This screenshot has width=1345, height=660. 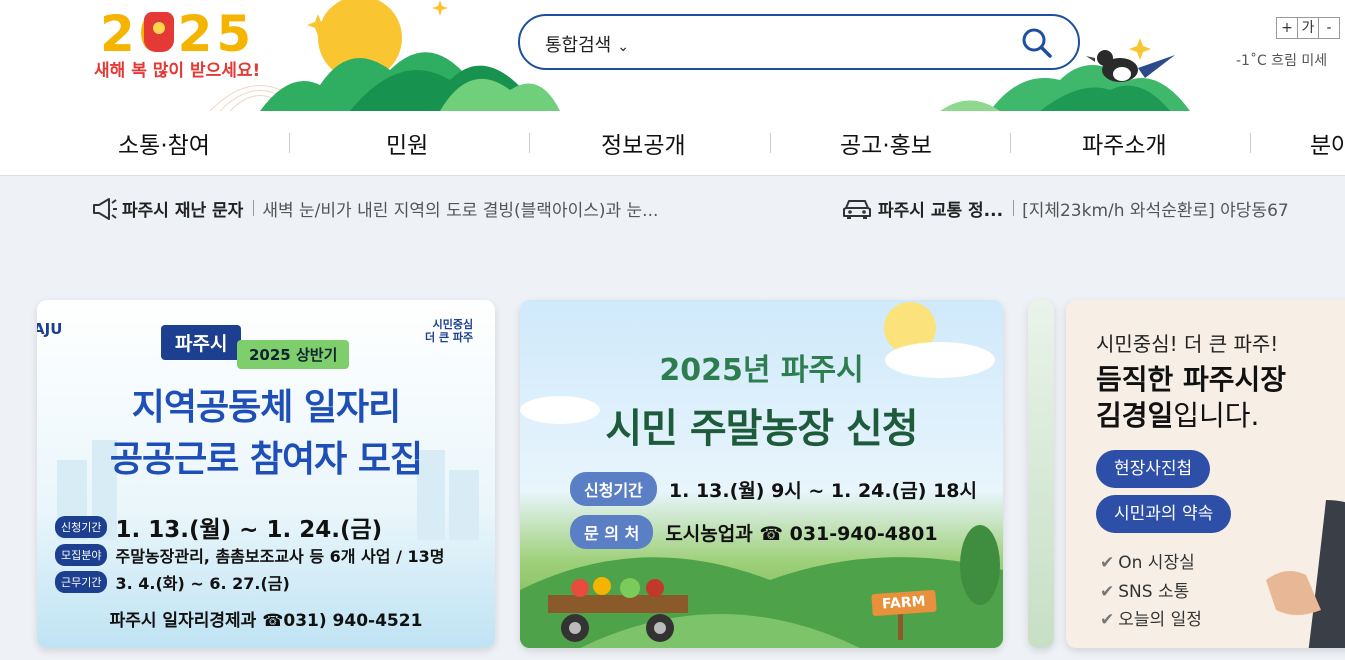 I want to click on paju-logo: AJU, so click(x=50, y=329).